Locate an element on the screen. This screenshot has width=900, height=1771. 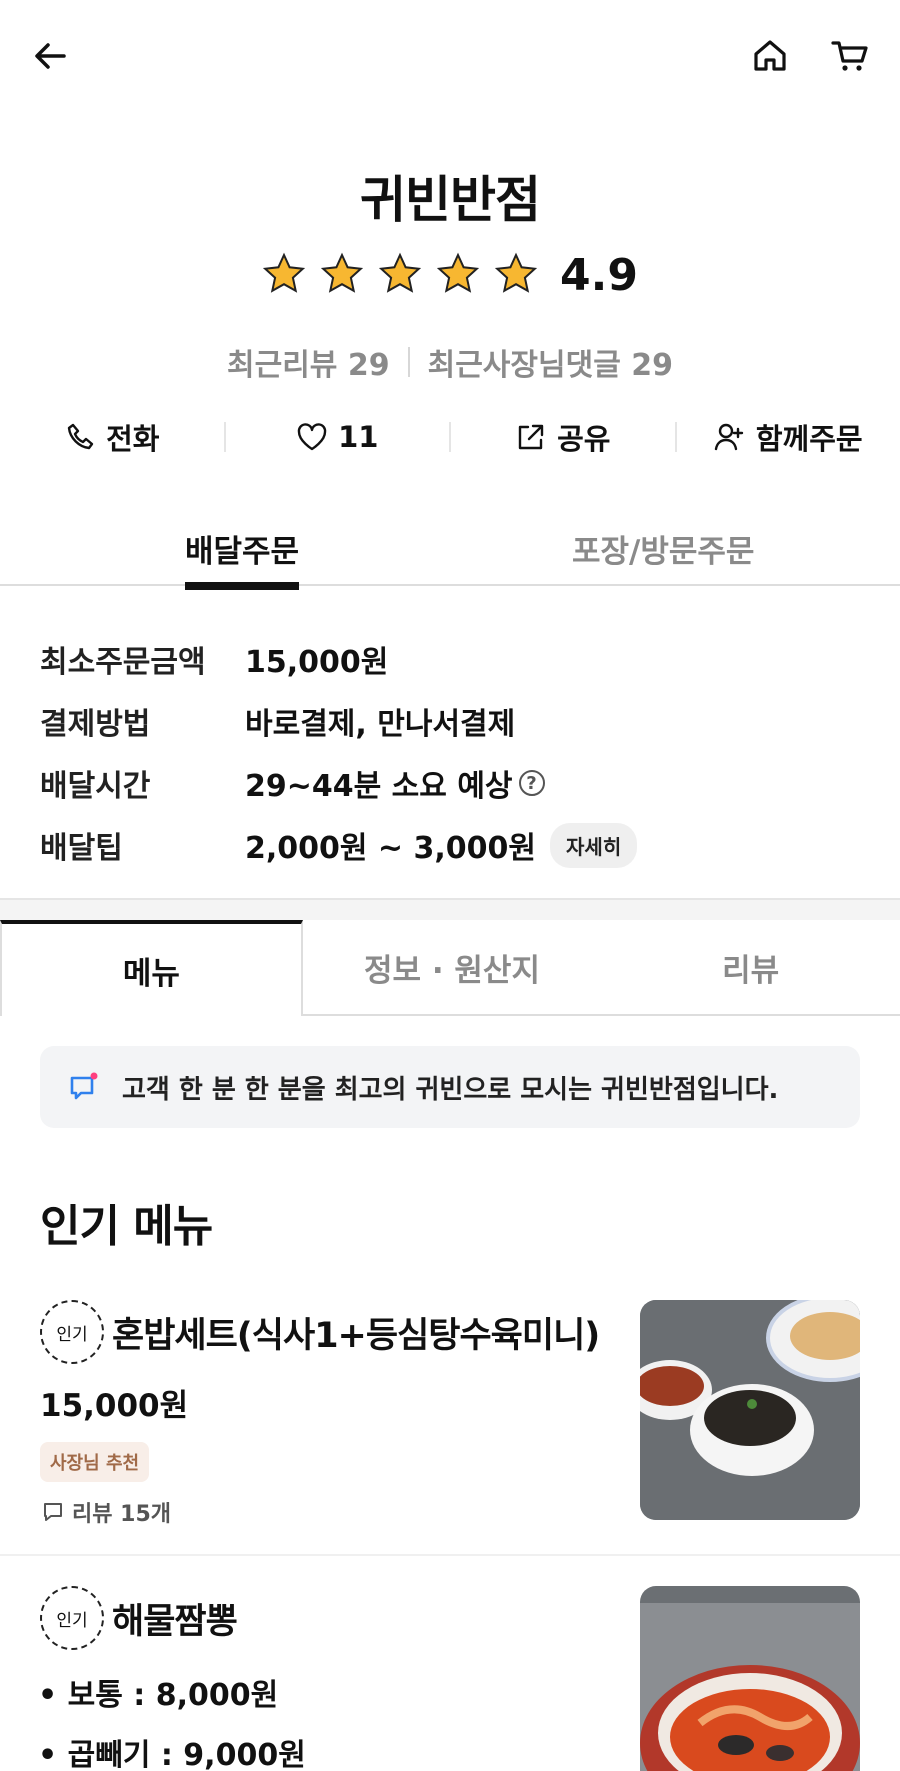
item-name: 해물짬뽕 is located at coordinates (175, 1621).